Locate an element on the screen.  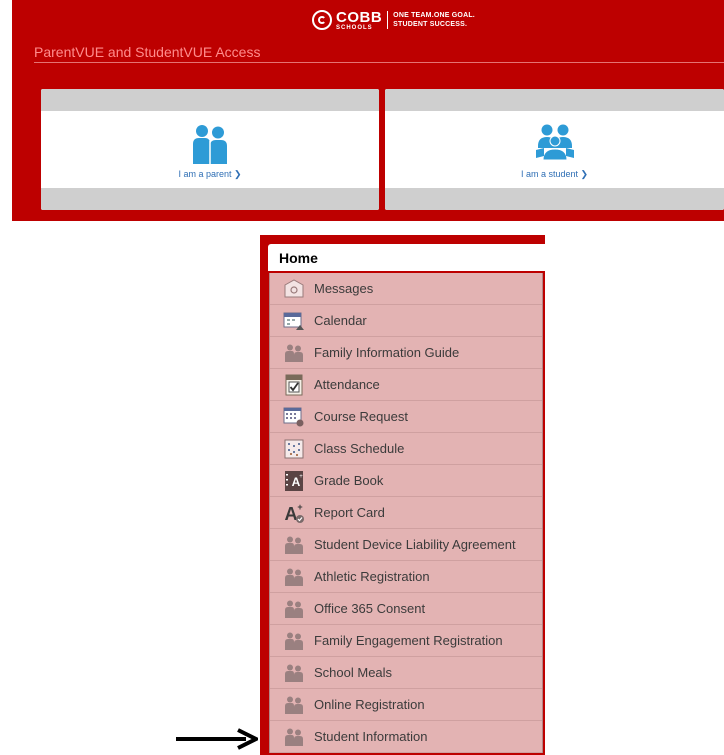
menu-item-label: Attendance is located at coordinates (347, 384).